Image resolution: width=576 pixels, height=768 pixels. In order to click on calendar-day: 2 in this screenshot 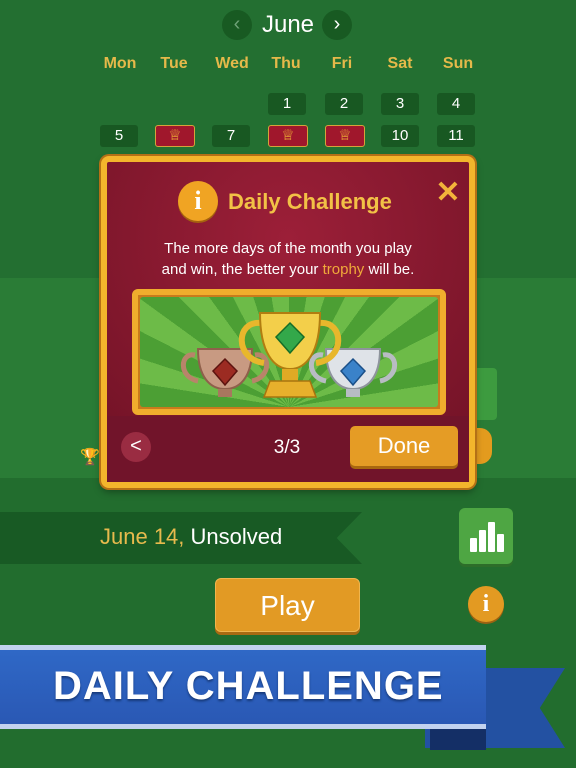, I will do `click(344, 104)`.